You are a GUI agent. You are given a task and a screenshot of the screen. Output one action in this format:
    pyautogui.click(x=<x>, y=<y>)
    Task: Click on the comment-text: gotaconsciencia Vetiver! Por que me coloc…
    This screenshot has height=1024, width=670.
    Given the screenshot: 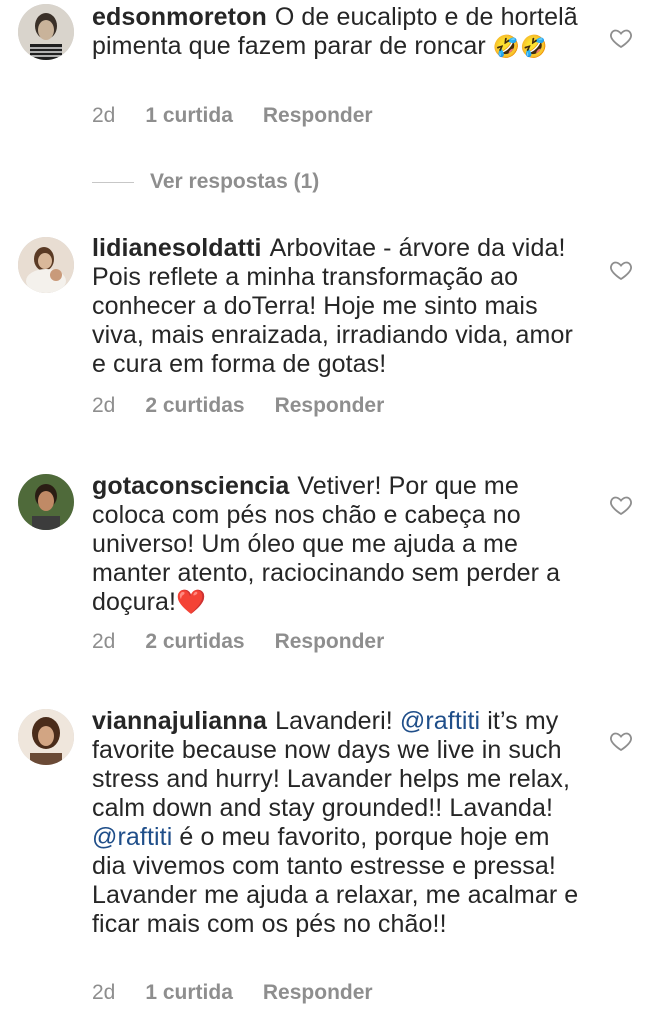 What is the action you would take?
    pyautogui.click(x=337, y=544)
    